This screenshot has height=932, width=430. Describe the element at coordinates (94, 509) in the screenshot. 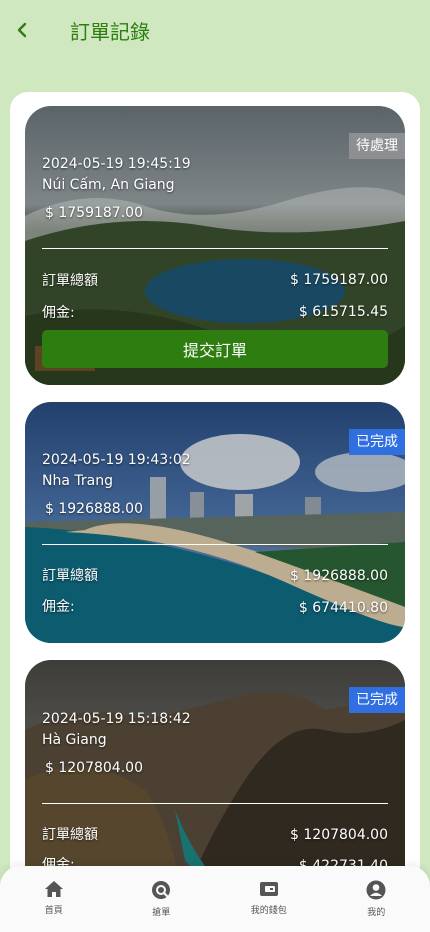

I see `order-amount: $ 1926888.00` at that location.